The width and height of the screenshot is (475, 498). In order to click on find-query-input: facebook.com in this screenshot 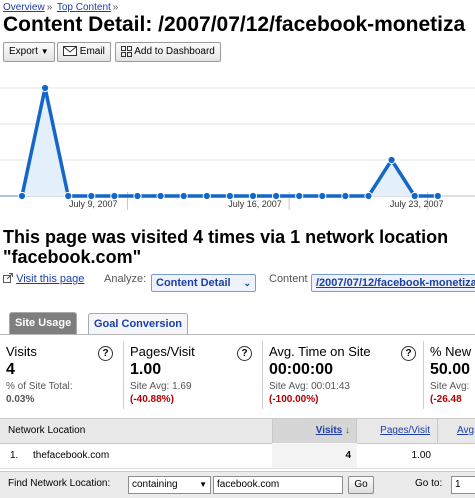, I will do `click(278, 485)`.